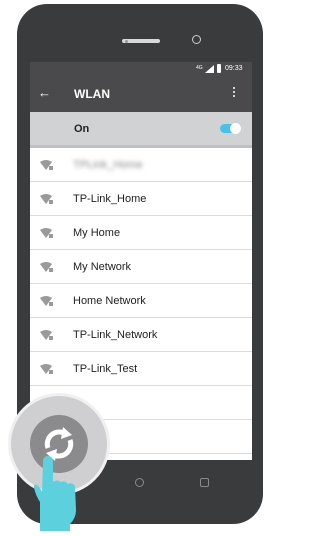  I want to click on wlan-toggle-row: On, so click(141, 130).